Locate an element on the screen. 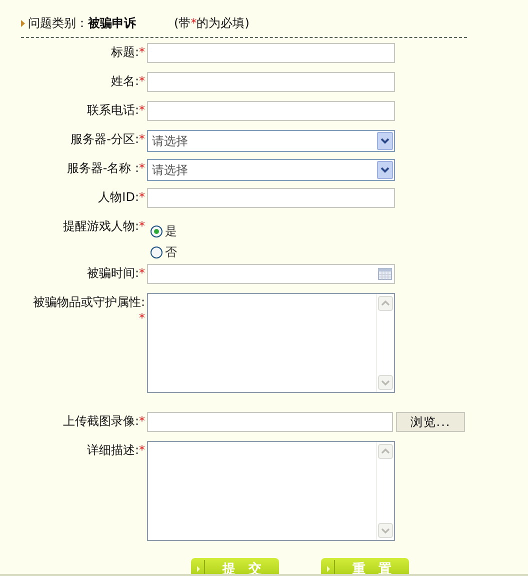 The image size is (528, 576). field-label: 联系电话:* is located at coordinates (115, 110).